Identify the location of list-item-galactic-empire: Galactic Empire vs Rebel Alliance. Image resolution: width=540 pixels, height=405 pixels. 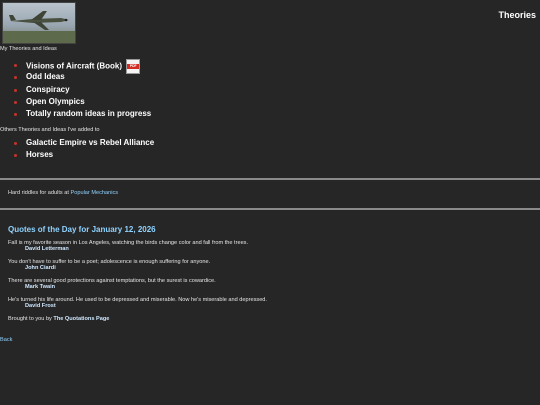
(84, 143).